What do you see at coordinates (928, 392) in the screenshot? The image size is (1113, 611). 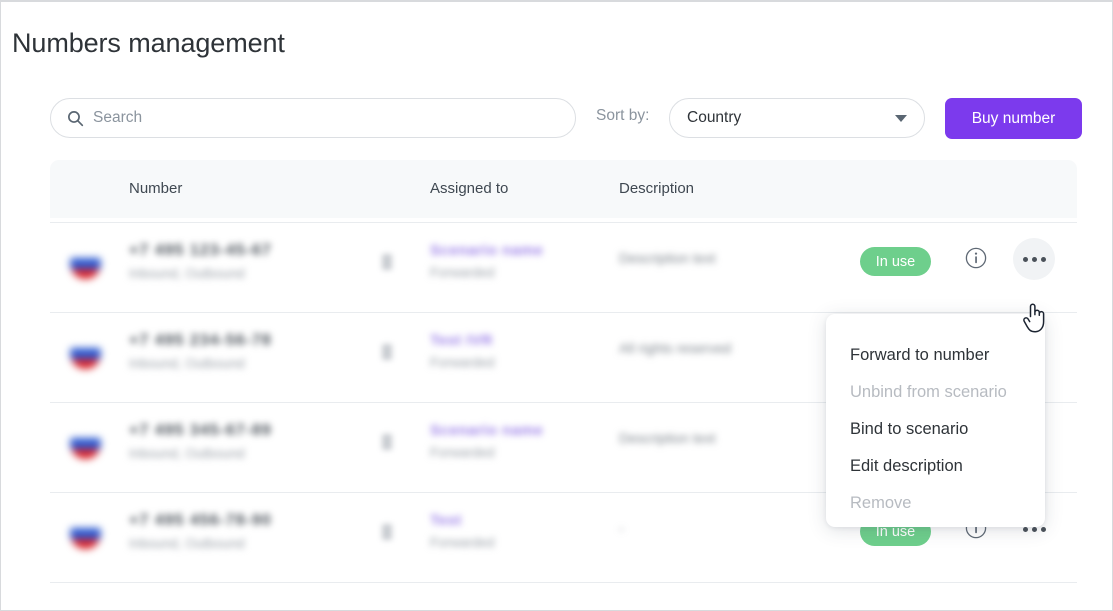 I see `menu-item-unbind-from-scenario: Unbind from scenario` at bounding box center [928, 392].